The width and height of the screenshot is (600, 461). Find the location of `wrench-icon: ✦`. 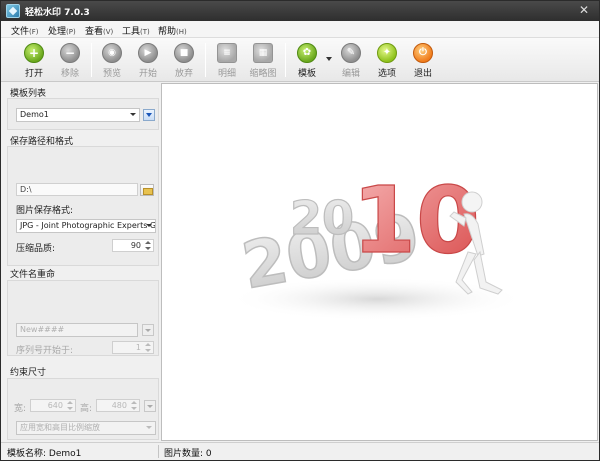

wrench-icon: ✦ is located at coordinates (387, 53).